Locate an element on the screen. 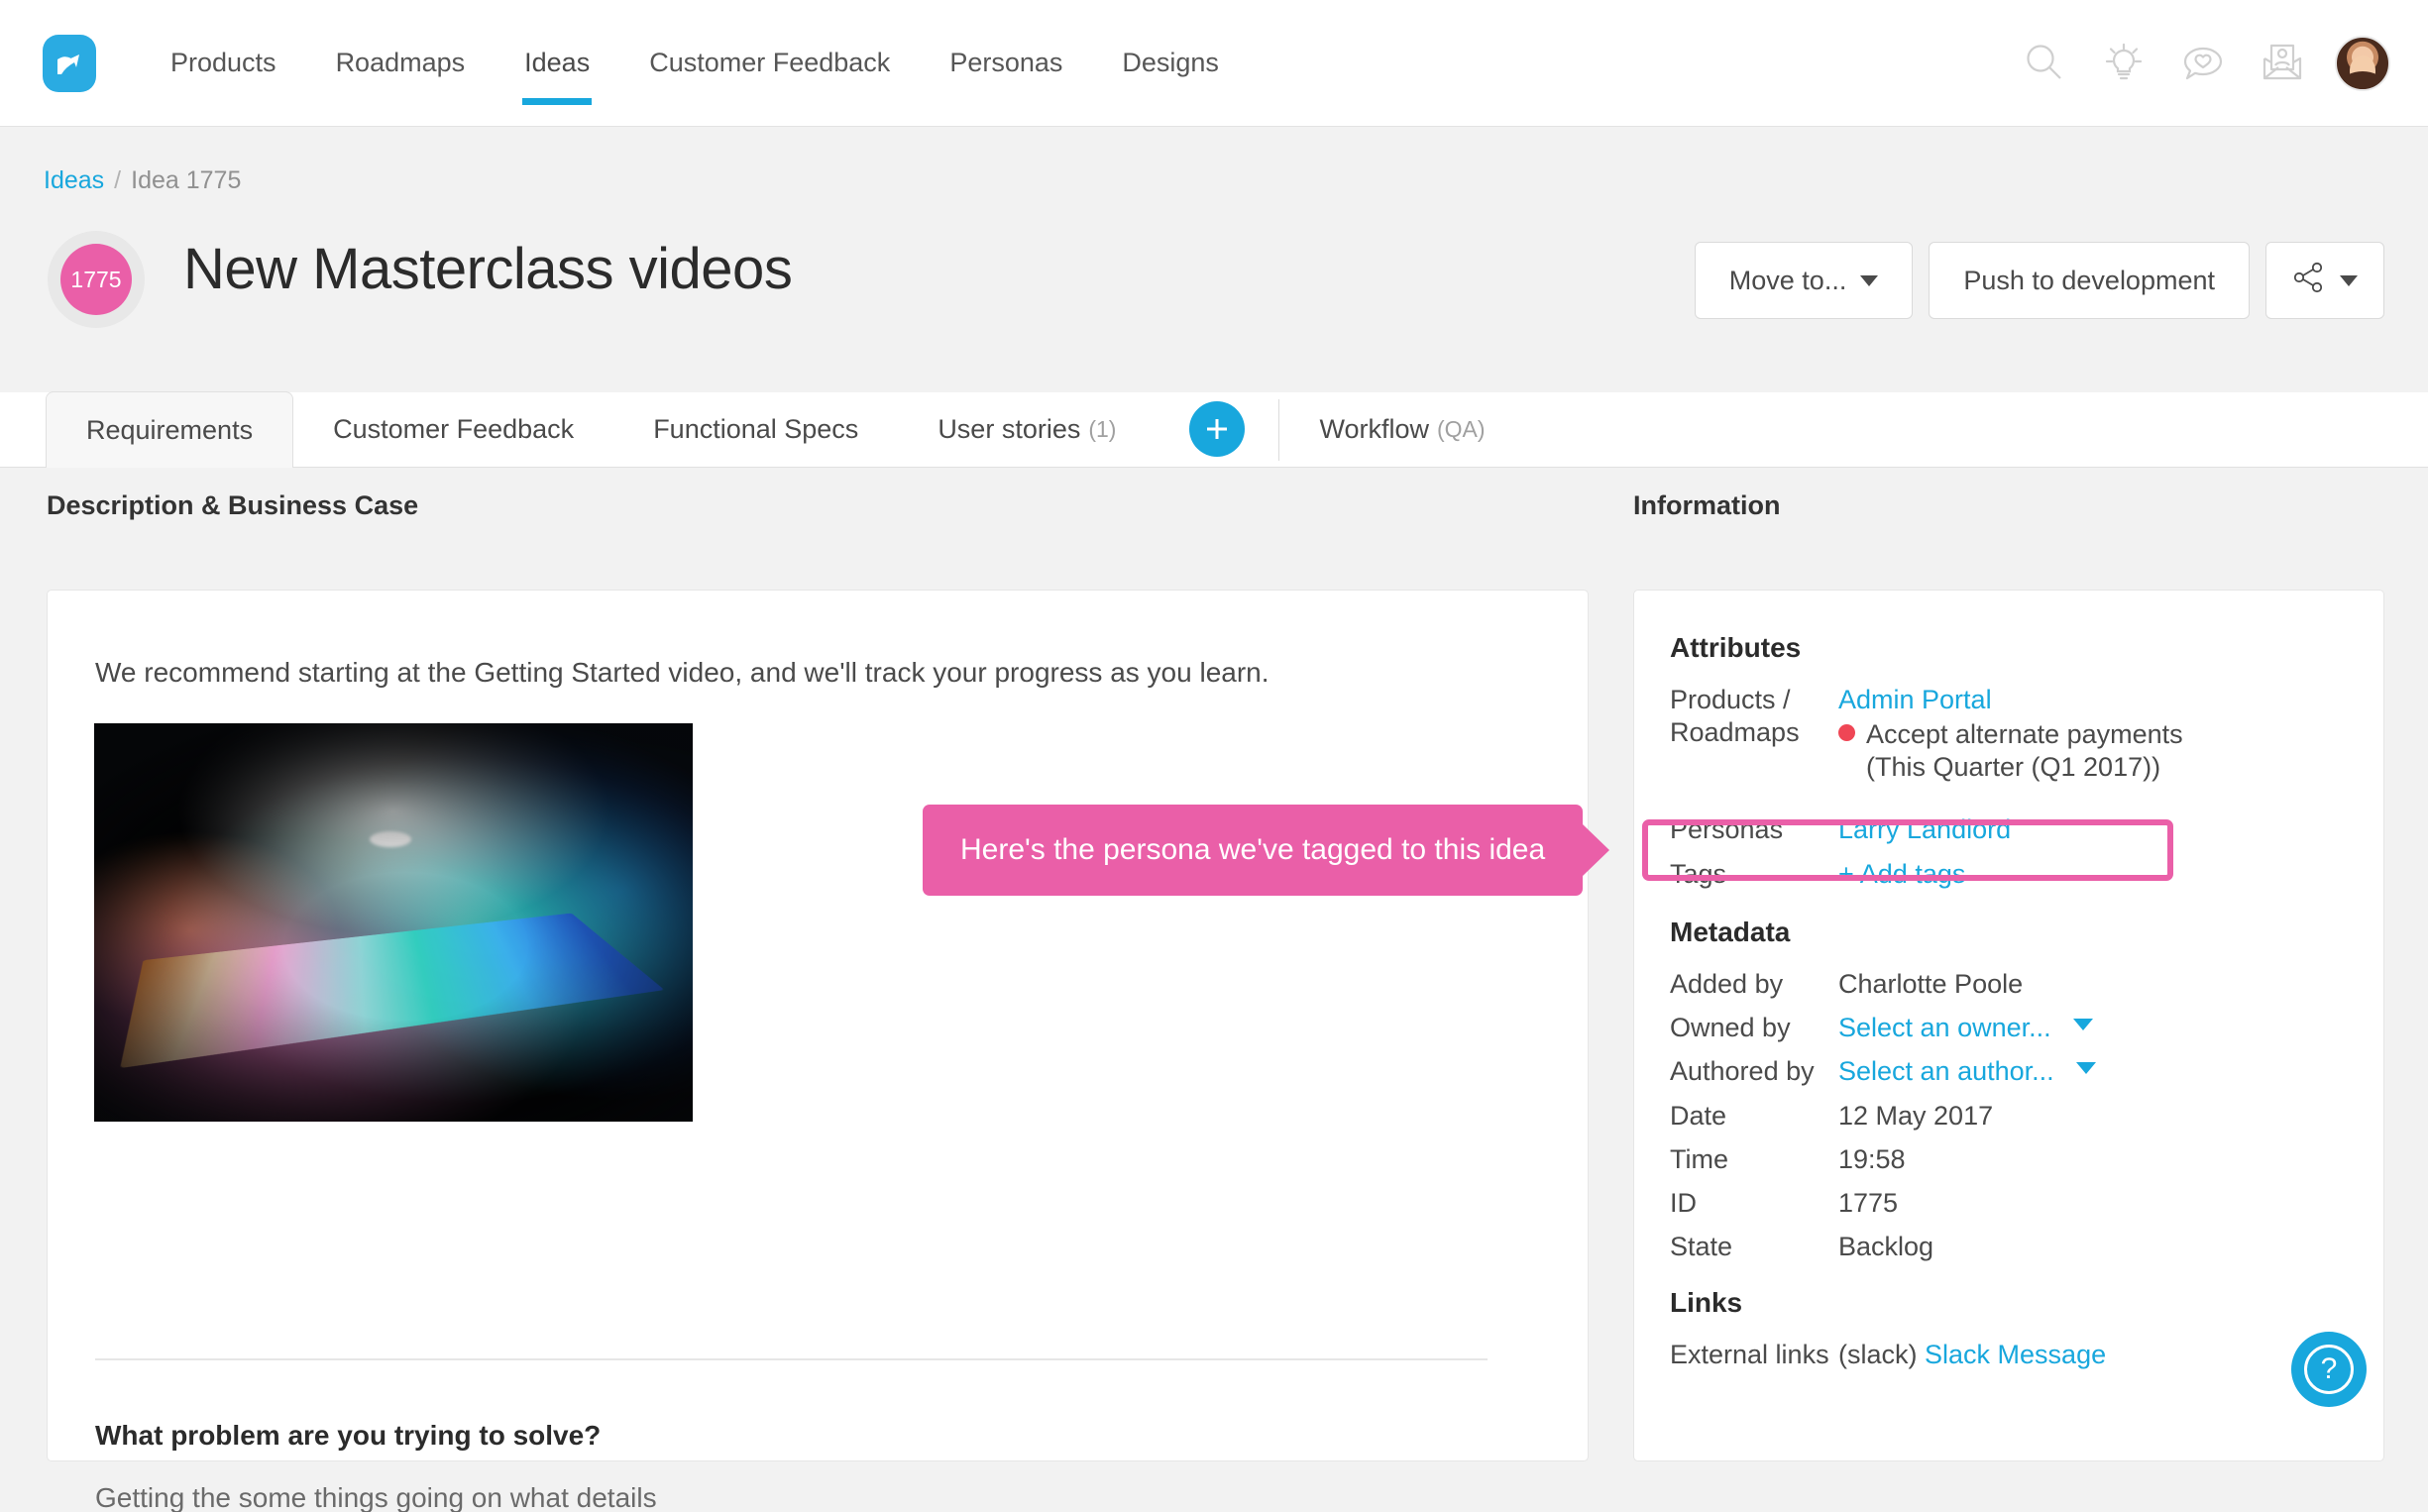  push-to-development-label: Push to development is located at coordinates (2089, 280).